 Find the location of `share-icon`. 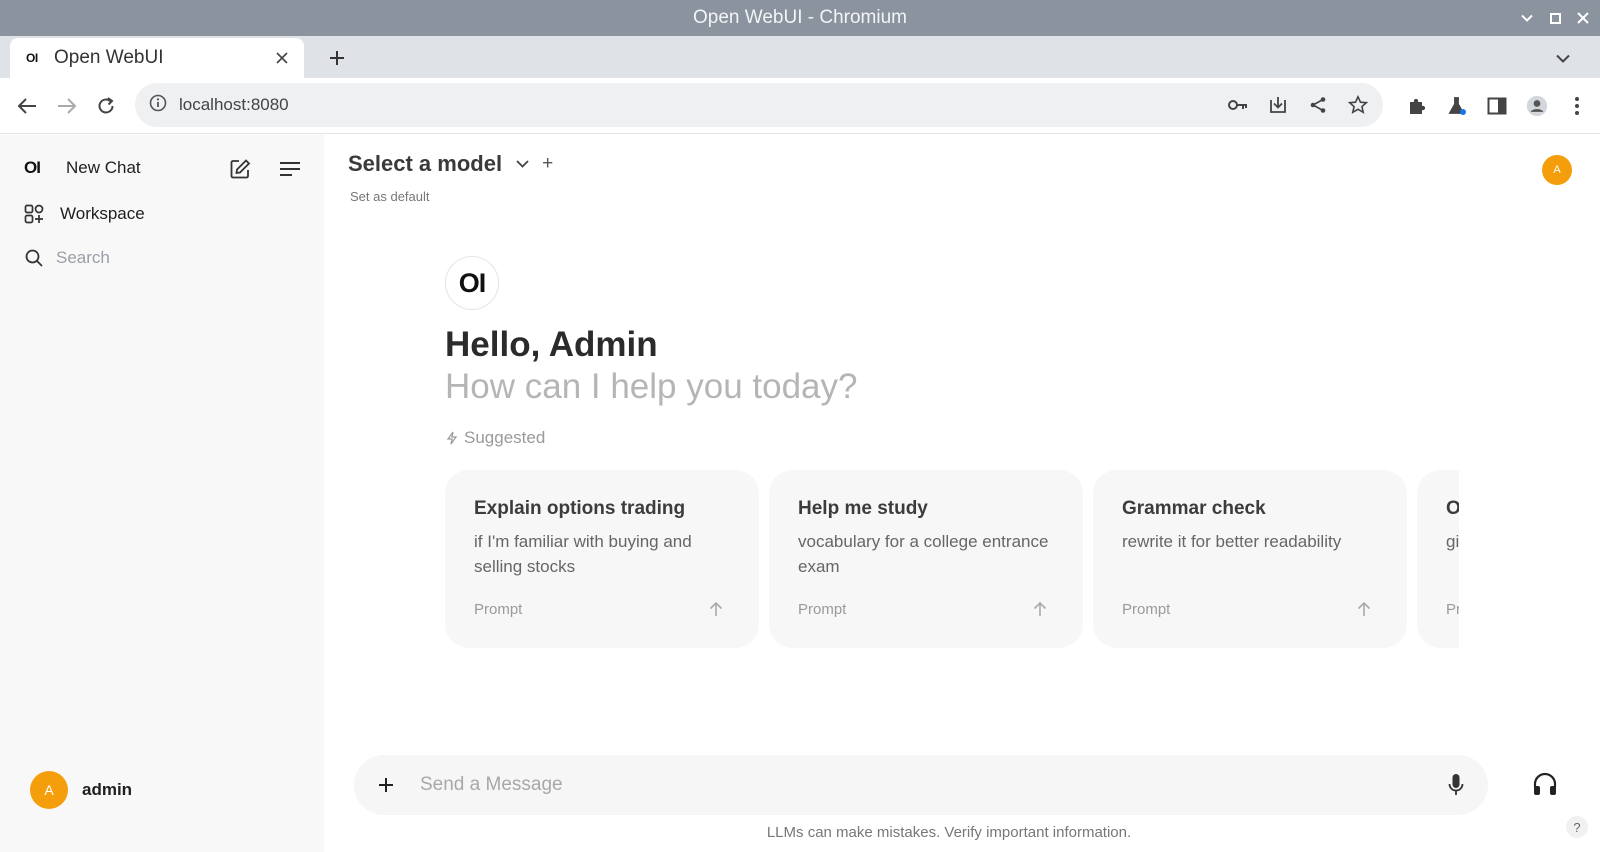

share-icon is located at coordinates (1318, 105).